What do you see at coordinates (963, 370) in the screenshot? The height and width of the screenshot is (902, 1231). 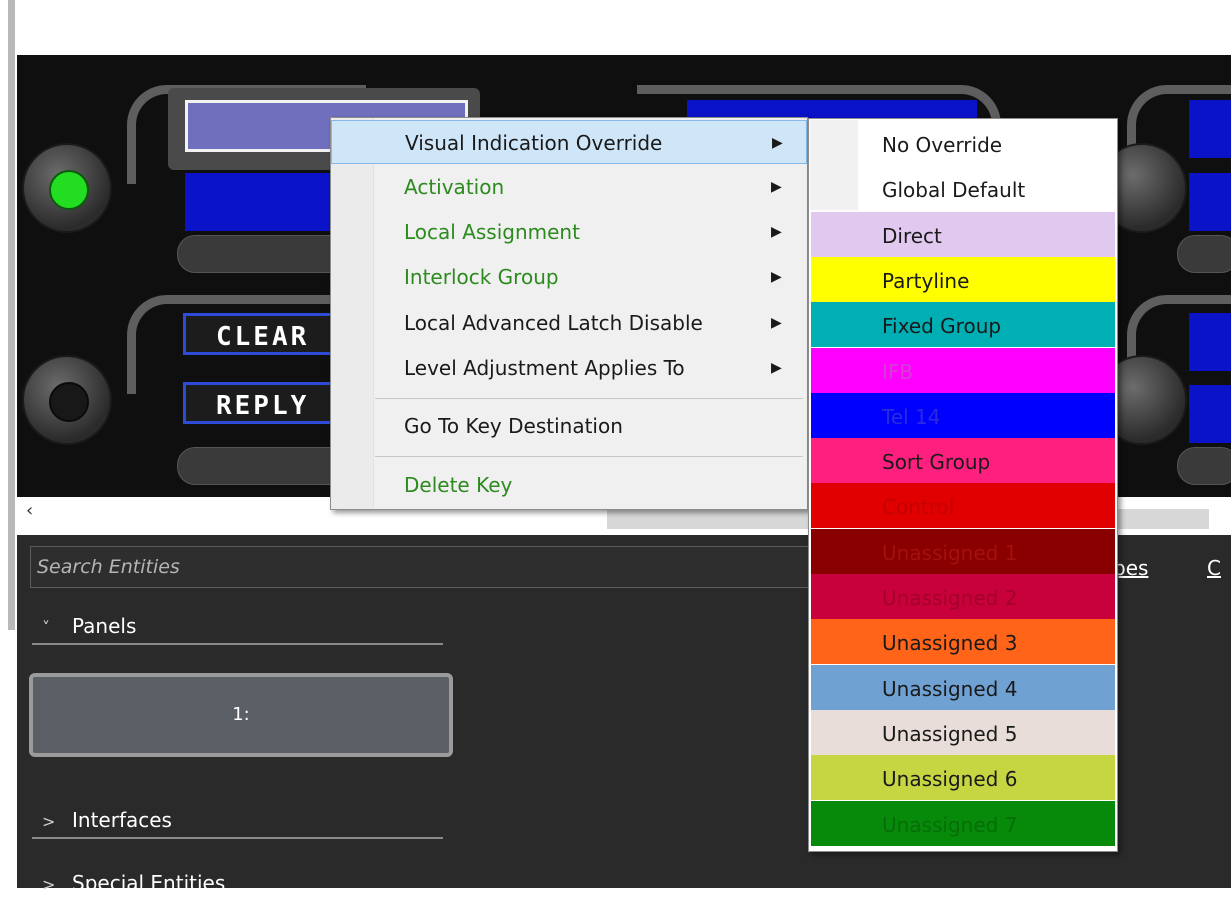 I see `submenu-item-ifb: IFB` at bounding box center [963, 370].